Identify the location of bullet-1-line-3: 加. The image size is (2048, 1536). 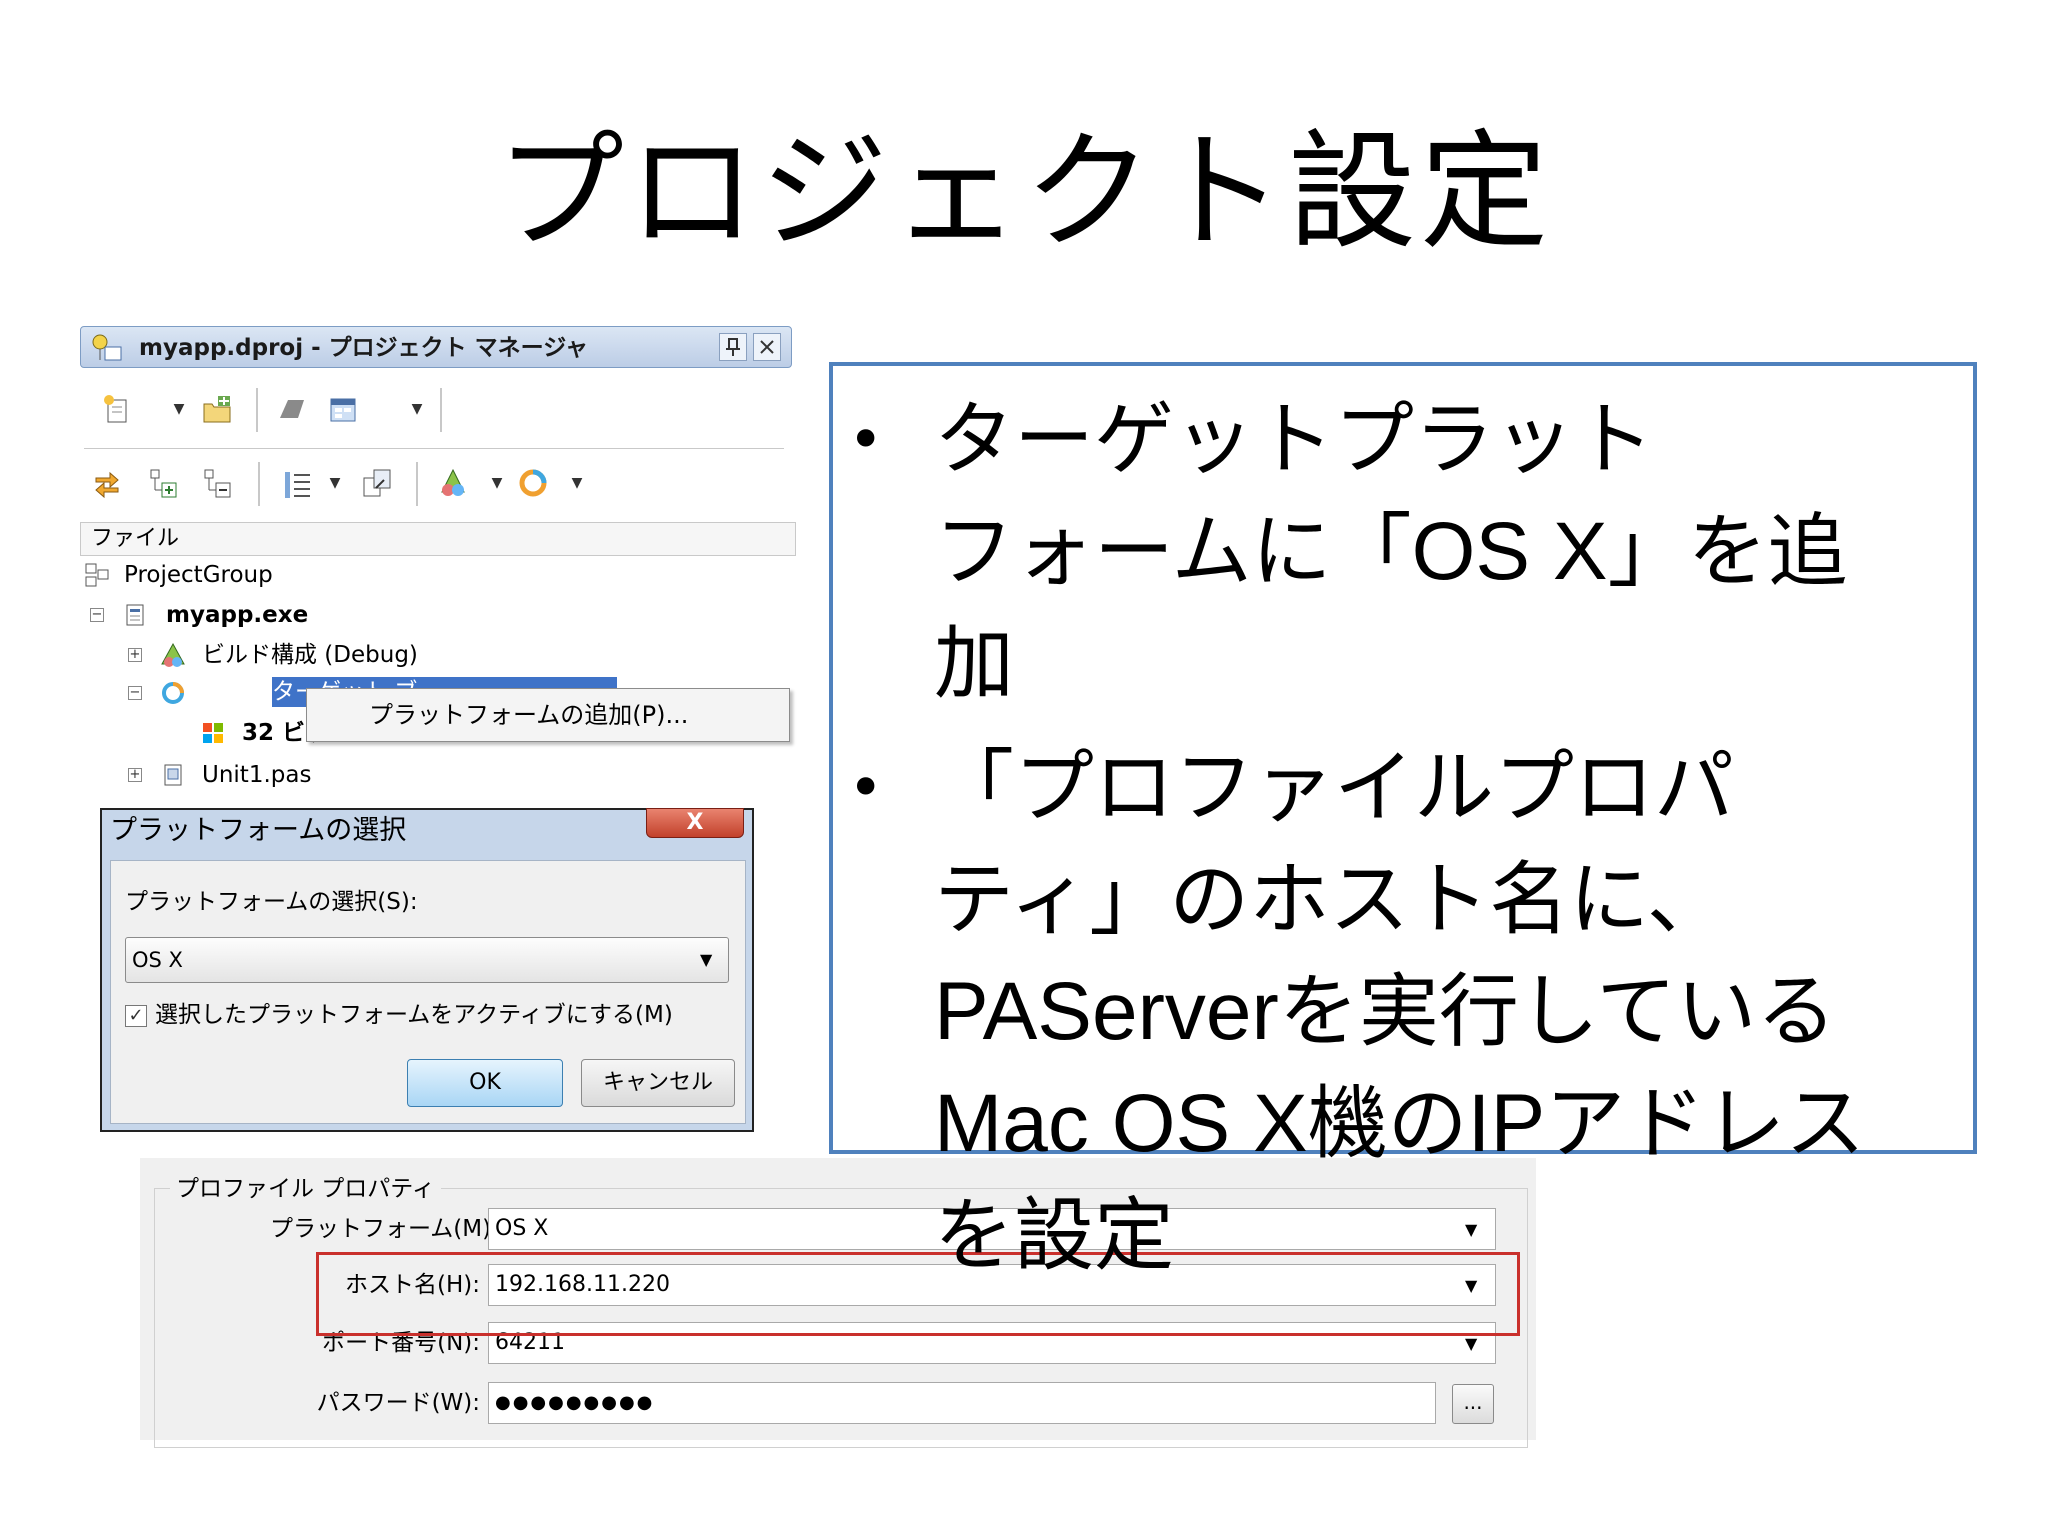
(974, 663).